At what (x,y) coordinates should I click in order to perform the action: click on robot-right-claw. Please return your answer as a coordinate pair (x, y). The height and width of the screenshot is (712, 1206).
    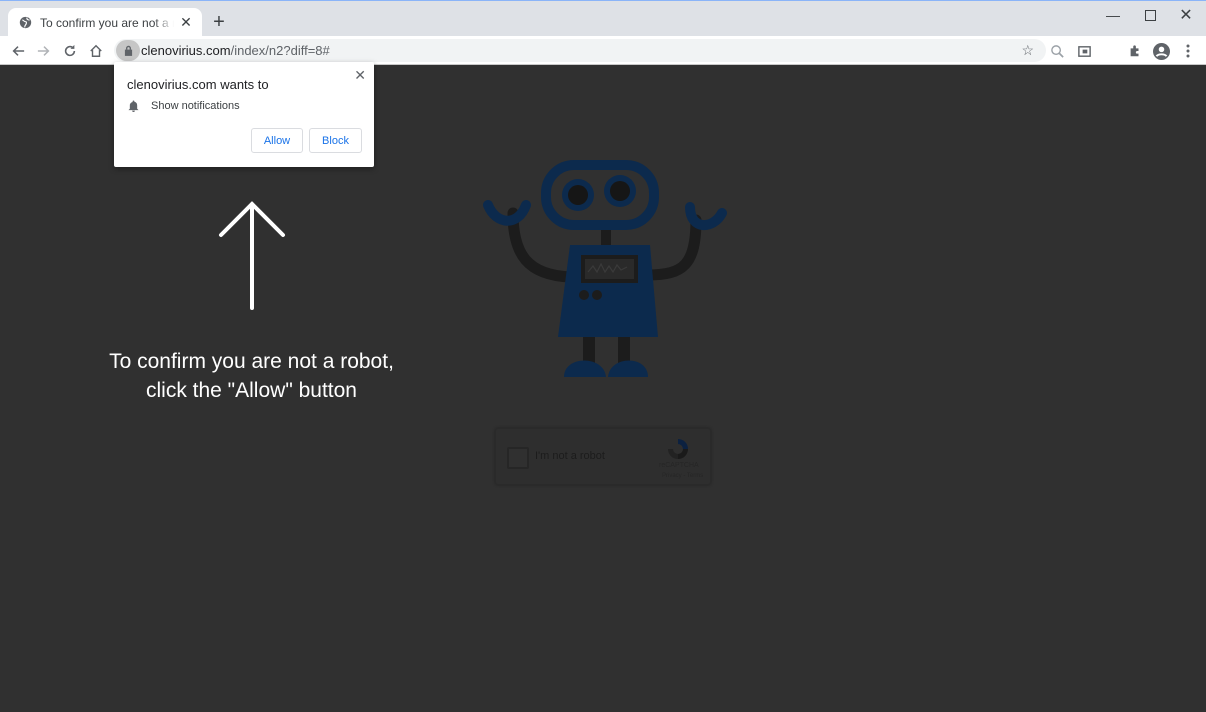
    Looking at the image, I should click on (706, 216).